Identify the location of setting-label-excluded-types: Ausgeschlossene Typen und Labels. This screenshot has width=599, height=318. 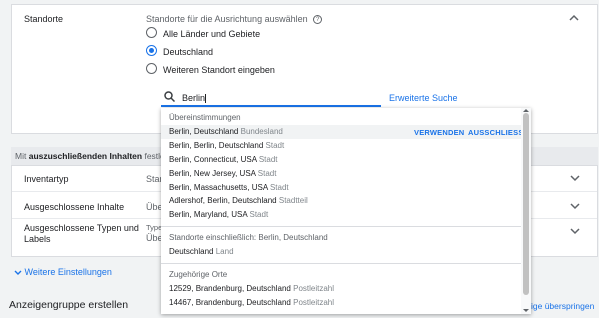
(81, 233).